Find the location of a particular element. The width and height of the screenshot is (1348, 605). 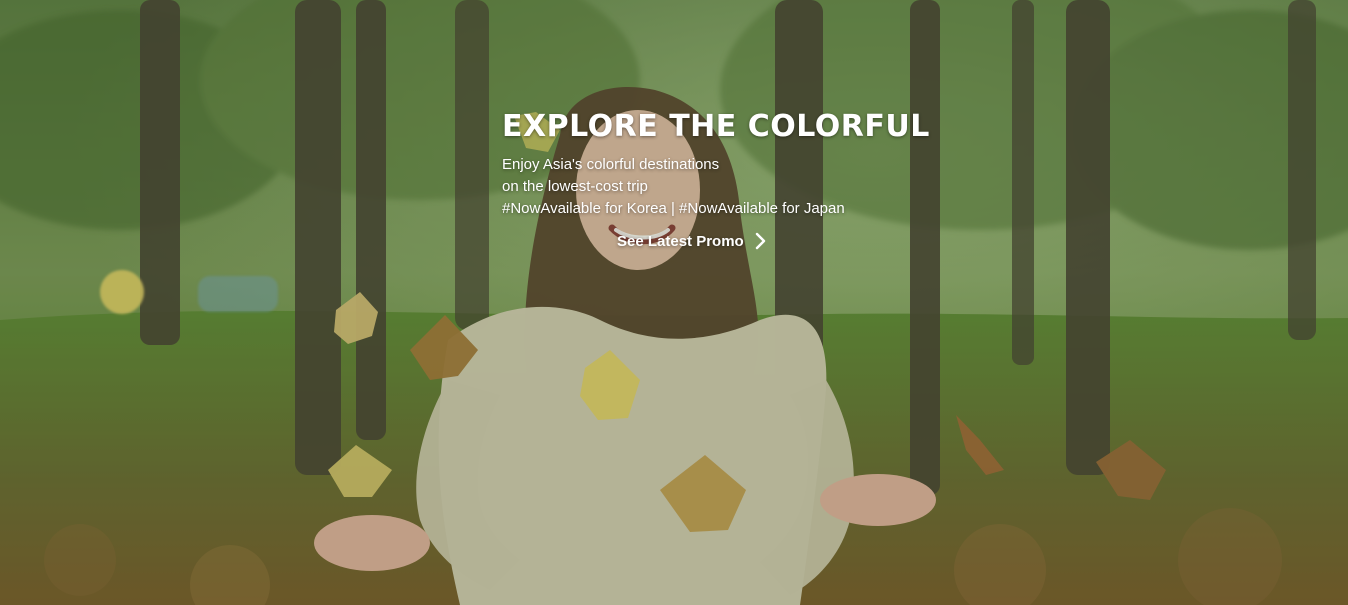

hero-line-1: Enjoy Asia's colorful destinations is located at coordinates (611, 164).